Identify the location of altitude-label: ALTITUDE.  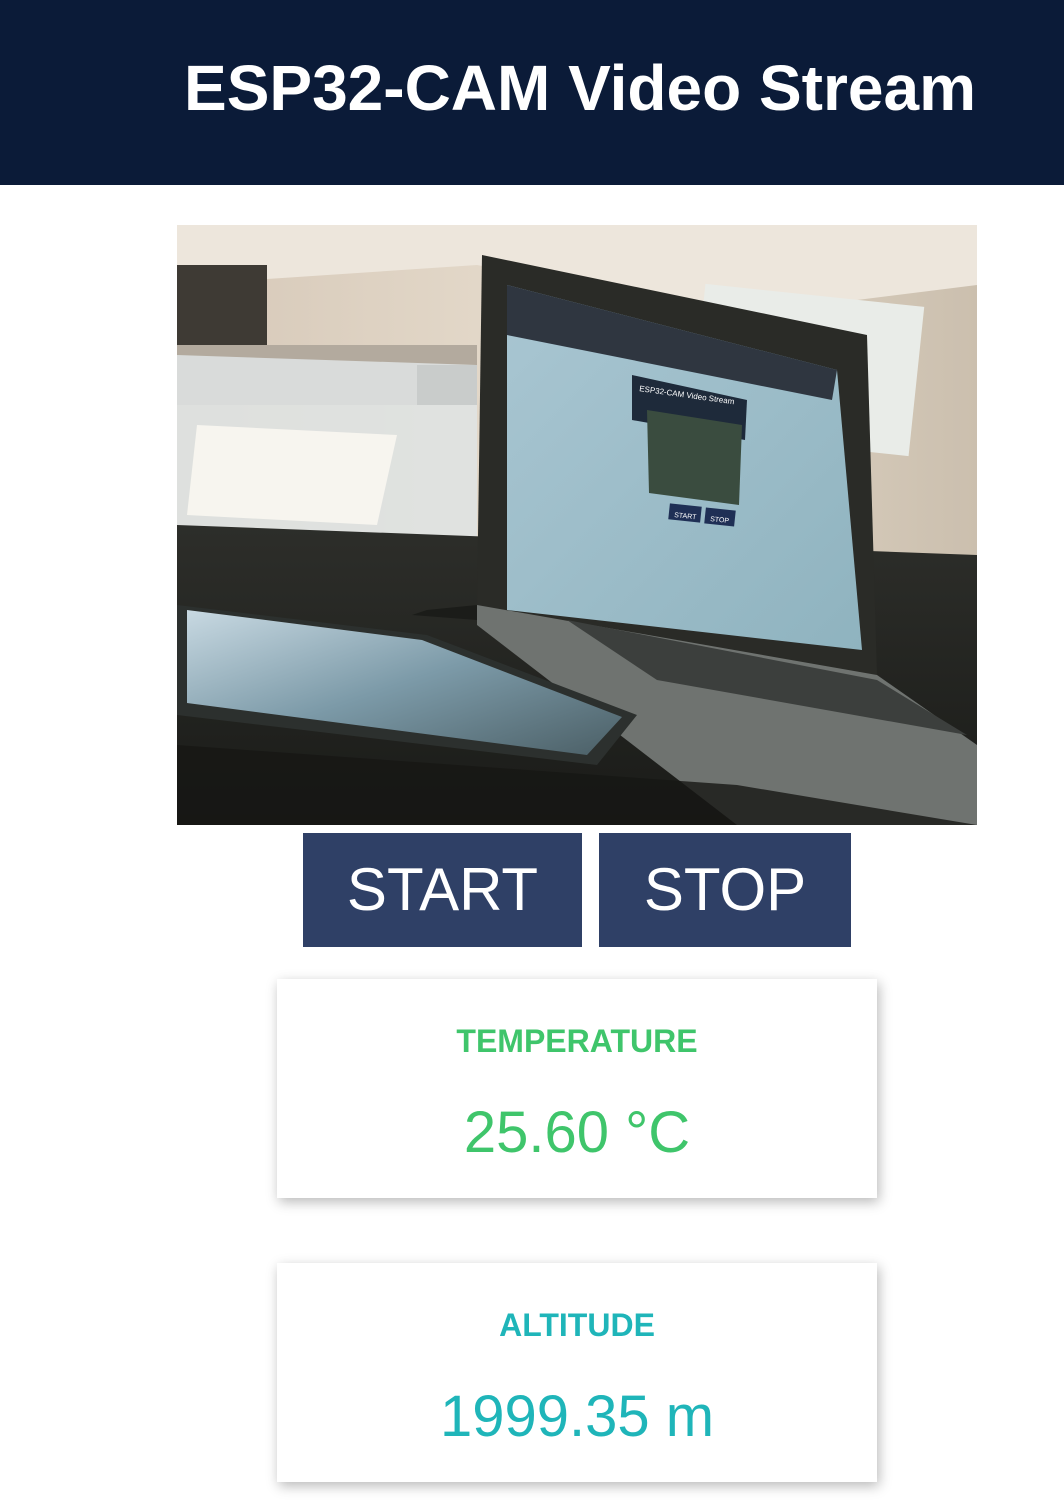
(577, 1325).